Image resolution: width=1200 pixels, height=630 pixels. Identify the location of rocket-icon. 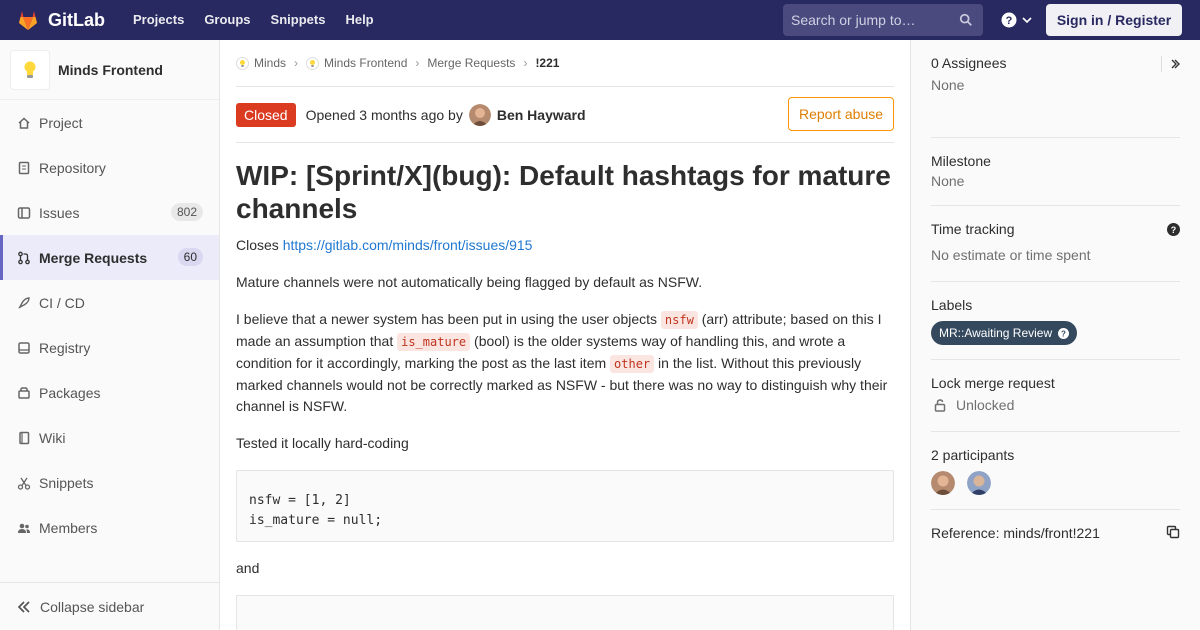
(24, 303).